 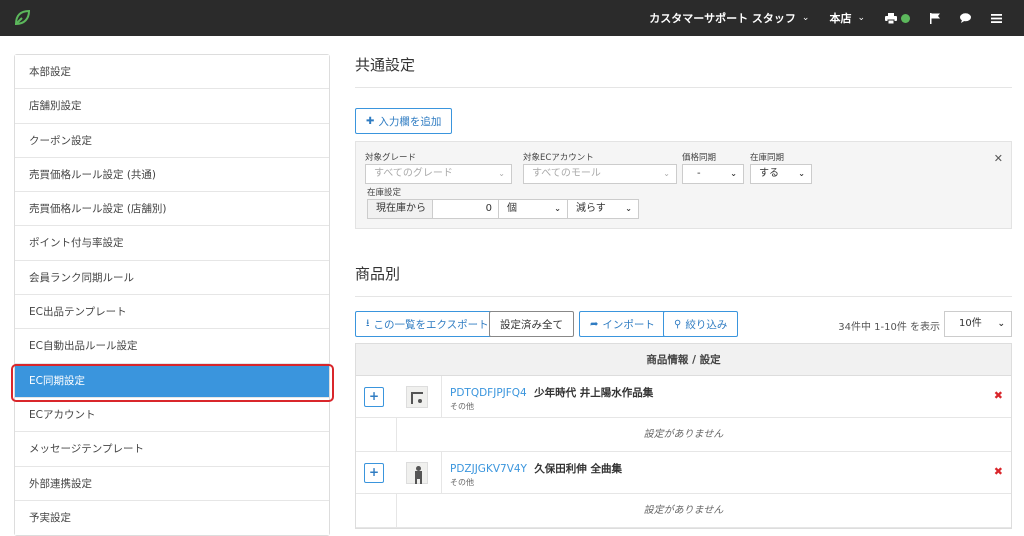 I want to click on stock-base-text: 現在庫から, so click(x=401, y=208).